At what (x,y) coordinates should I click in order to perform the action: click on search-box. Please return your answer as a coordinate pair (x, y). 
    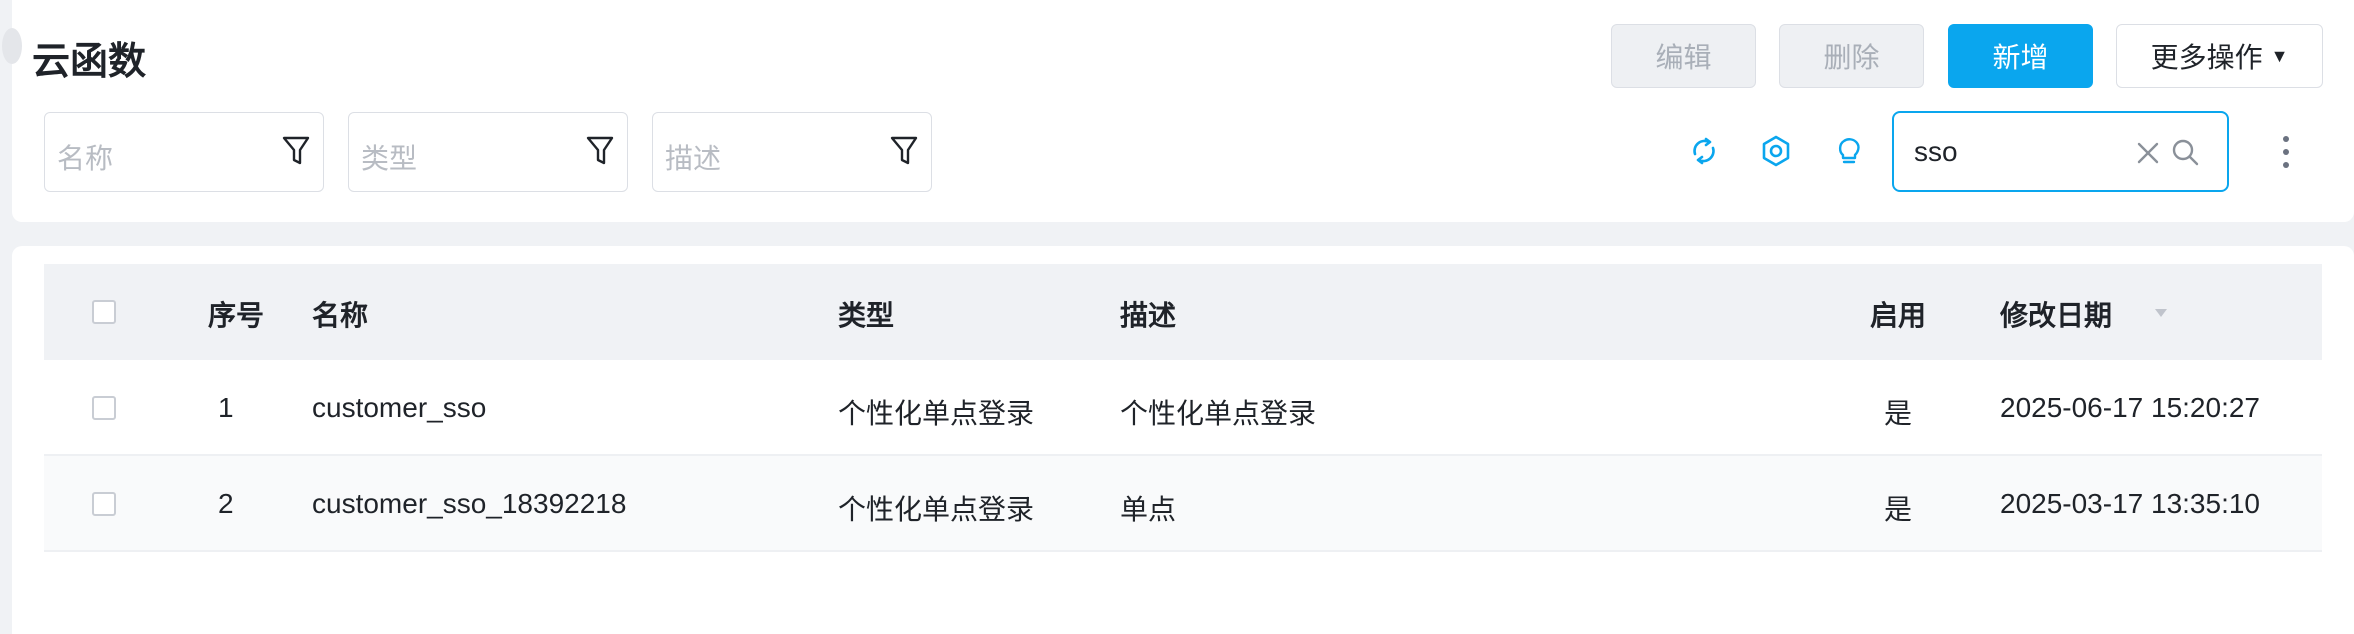
    Looking at the image, I should click on (2060, 151).